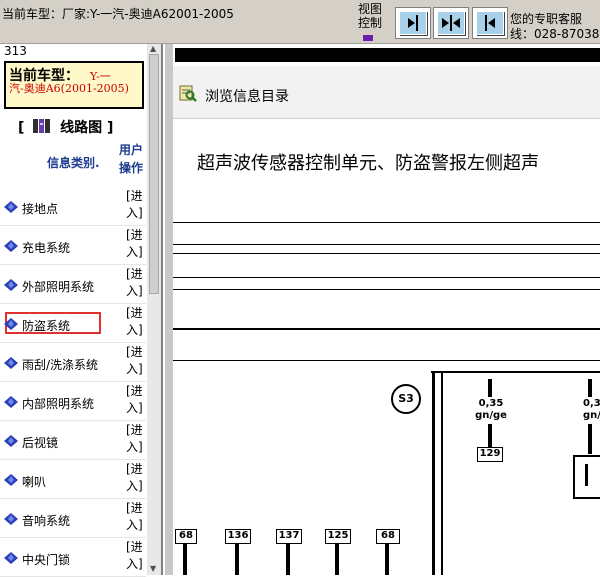 The width and height of the screenshot is (600, 577). What do you see at coordinates (370, 16) in the screenshot?
I see `view-control-label: 视图 控制` at bounding box center [370, 16].